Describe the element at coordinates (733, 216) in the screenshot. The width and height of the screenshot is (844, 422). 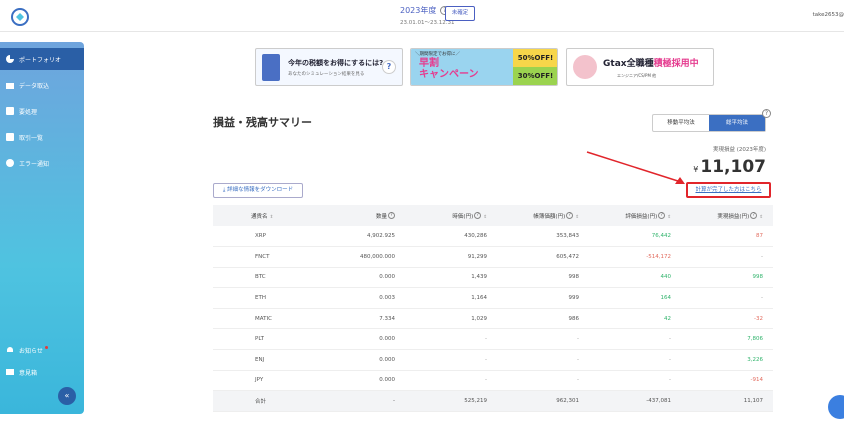
I see `column-header-label: 実現損益(円)` at that location.